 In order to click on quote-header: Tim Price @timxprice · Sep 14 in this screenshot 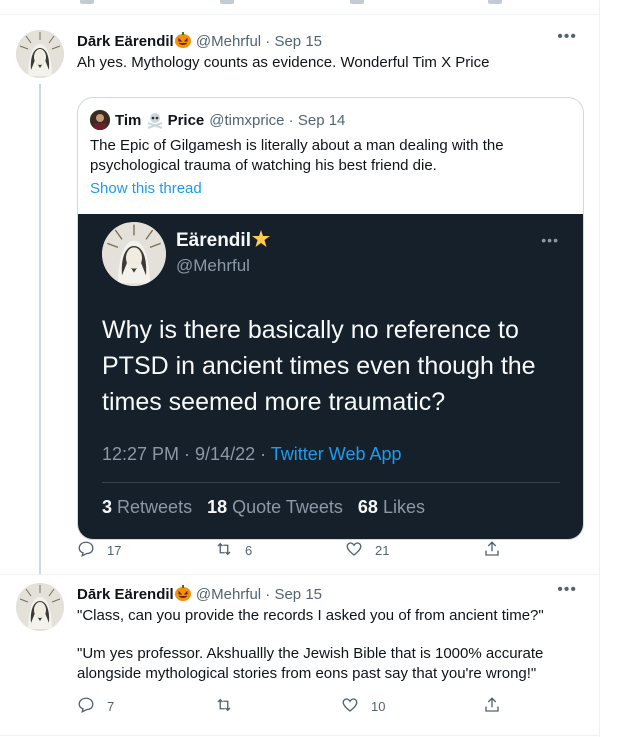, I will do `click(217, 120)`.